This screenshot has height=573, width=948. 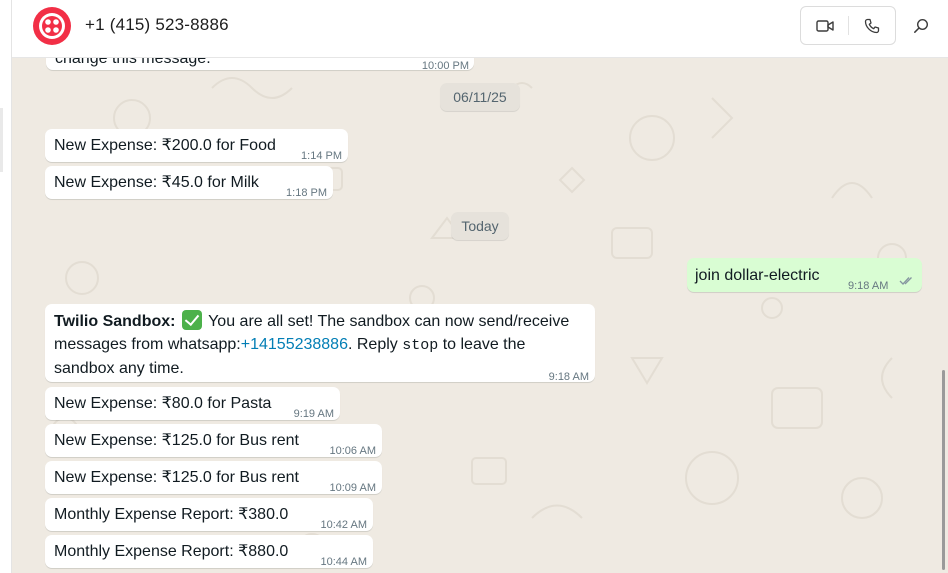 What do you see at coordinates (119, 368) in the screenshot?
I see `sandbox-text-part5: sandbox any time.` at bounding box center [119, 368].